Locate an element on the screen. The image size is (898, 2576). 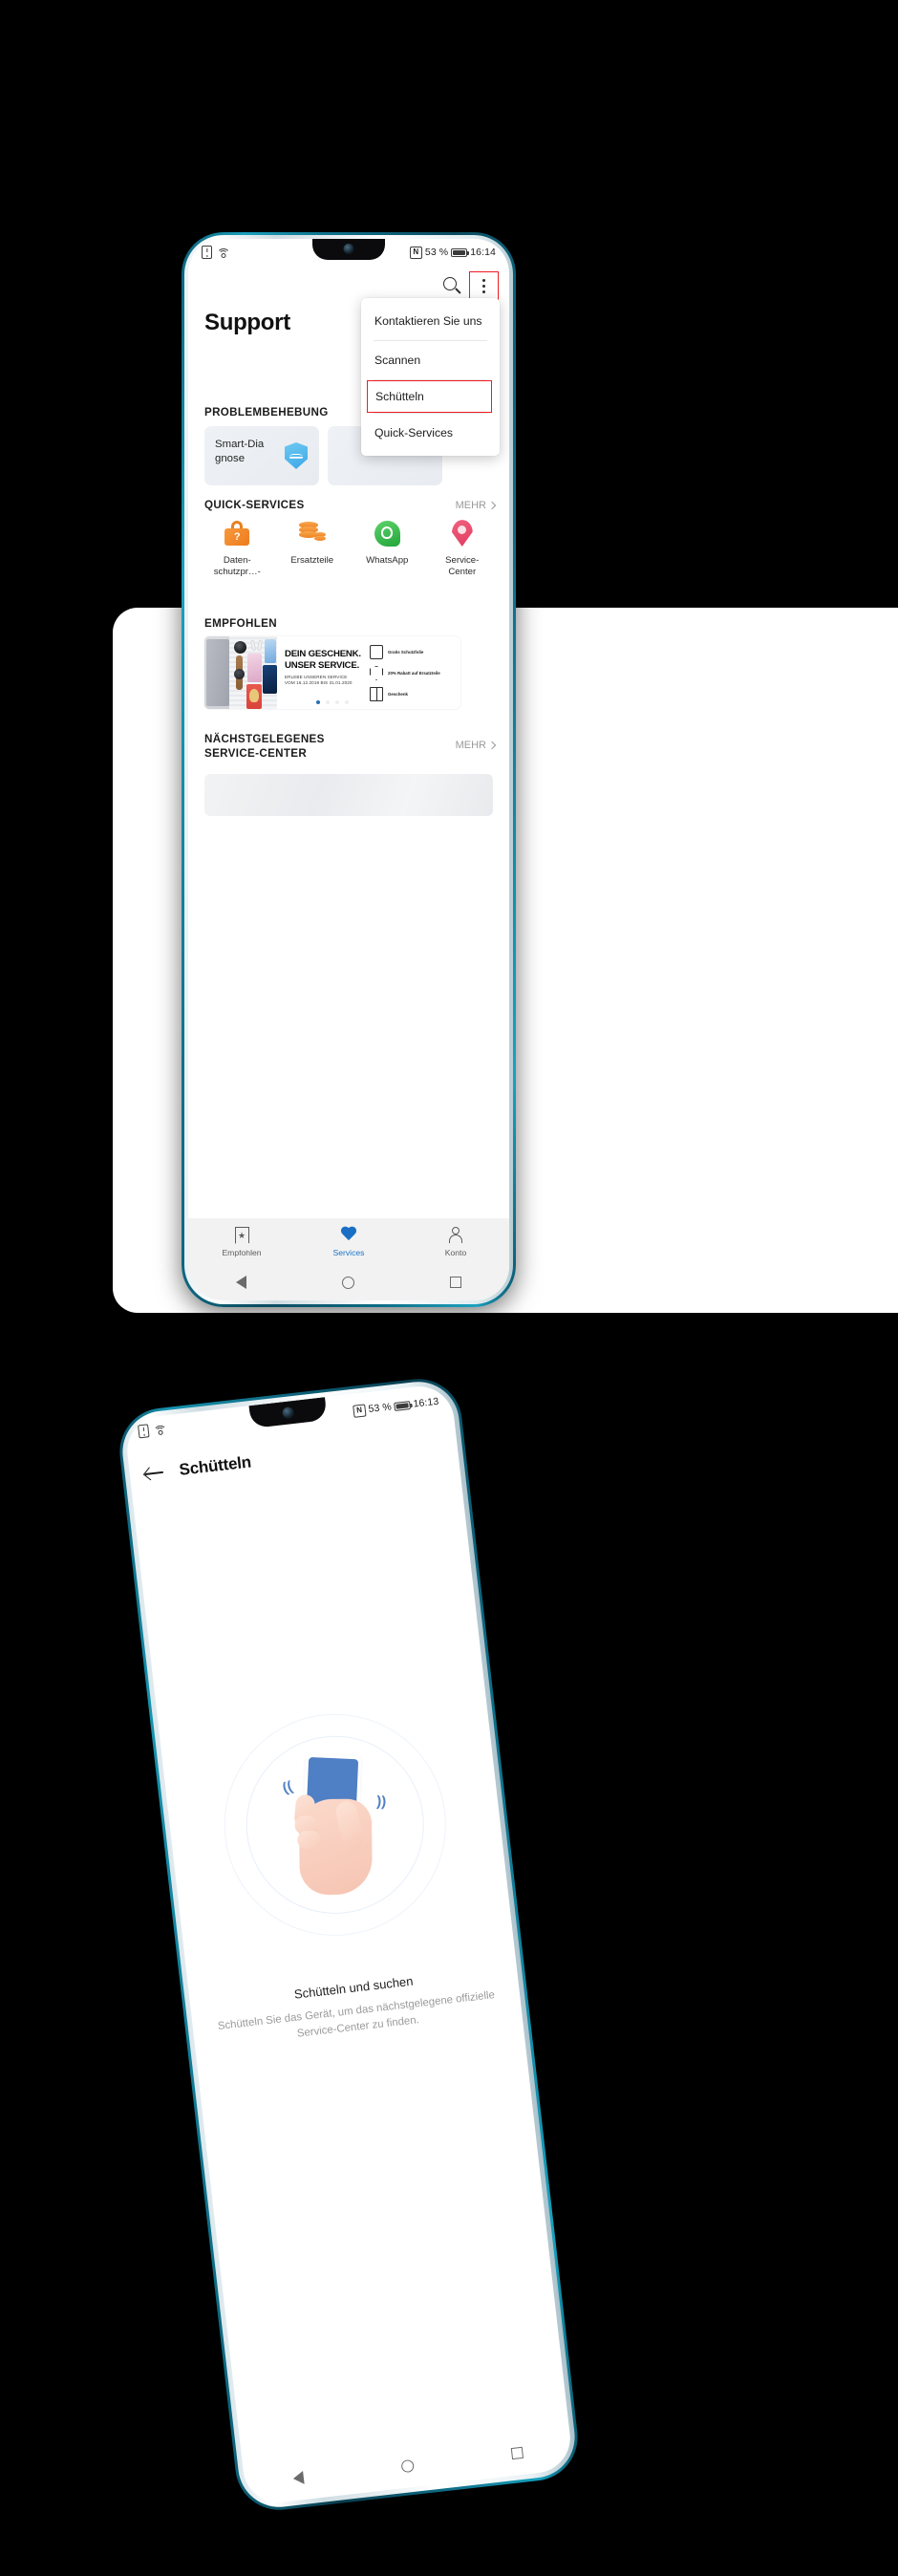
bookmark-star-icon: ★ is located at coordinates (242, 1235).